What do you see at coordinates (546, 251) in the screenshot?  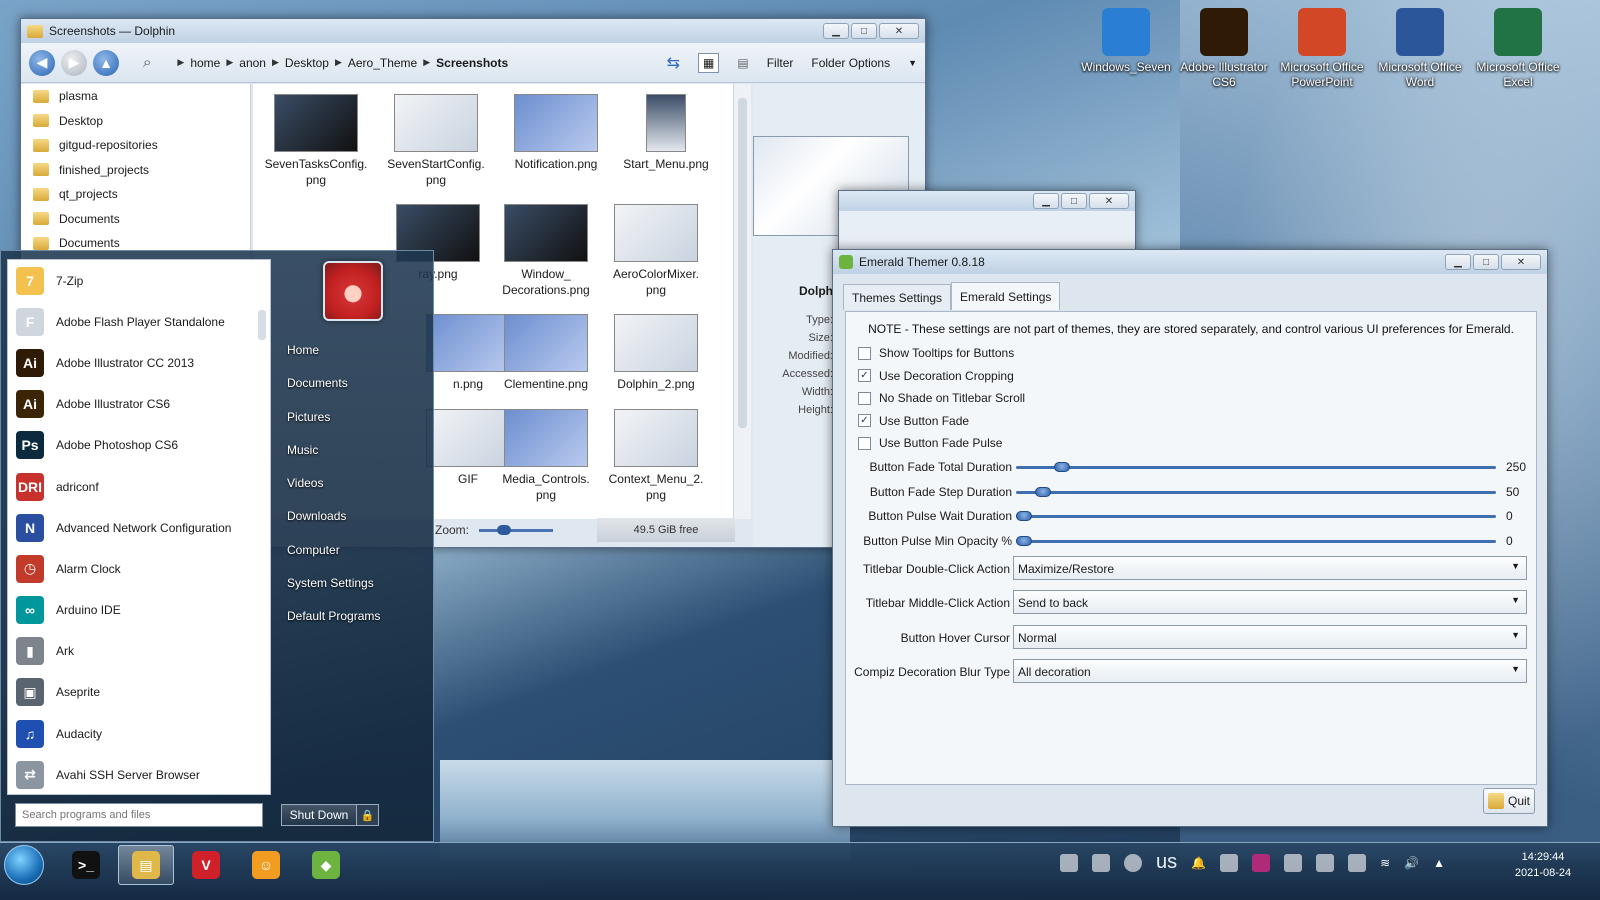 I see `file-item: Window_ Decorations.png` at bounding box center [546, 251].